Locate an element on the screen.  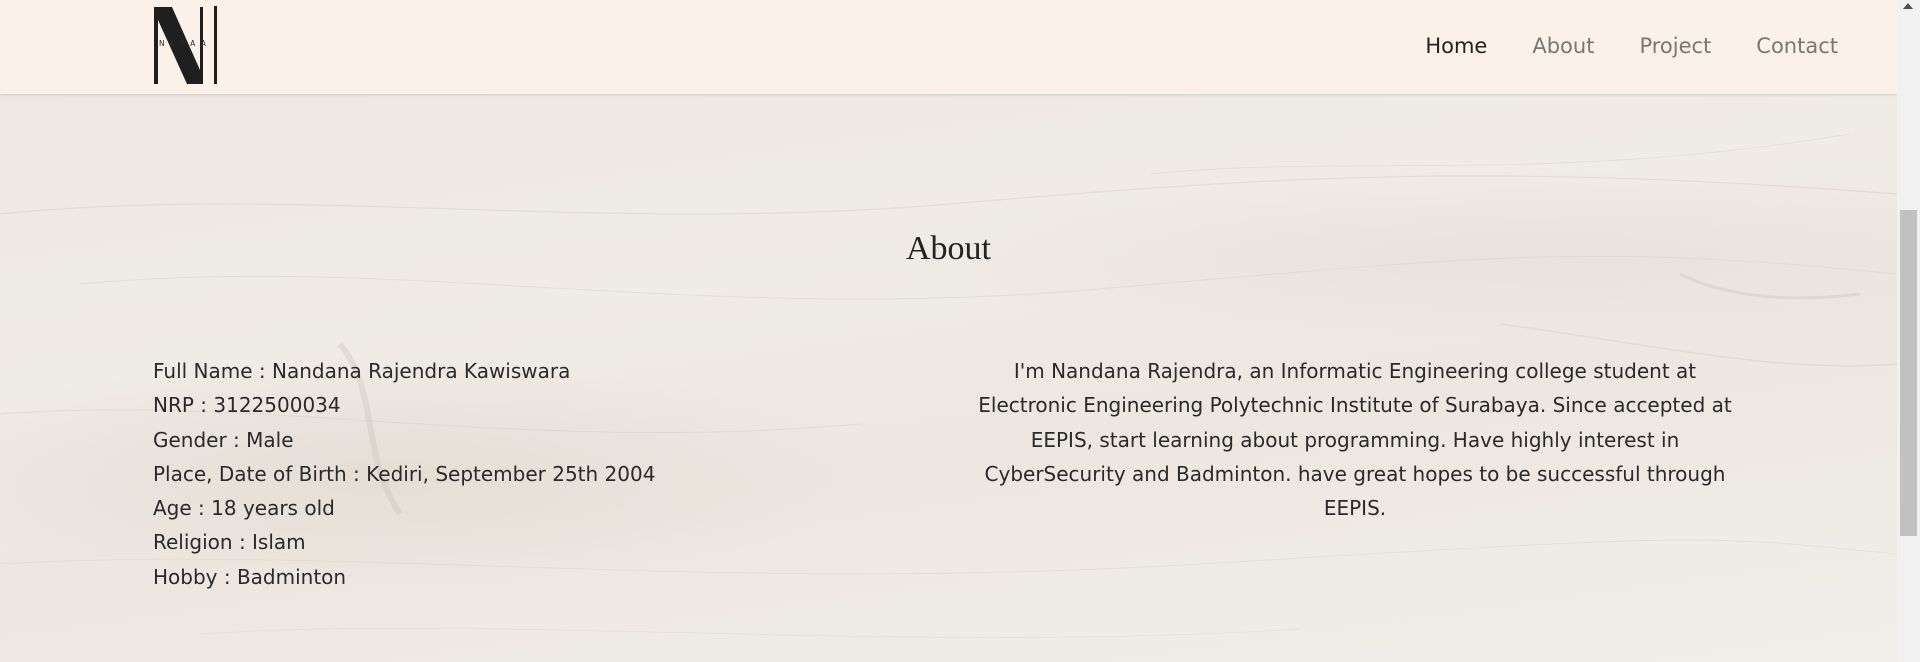
brand-logo: NARAA is located at coordinates (185, 45).